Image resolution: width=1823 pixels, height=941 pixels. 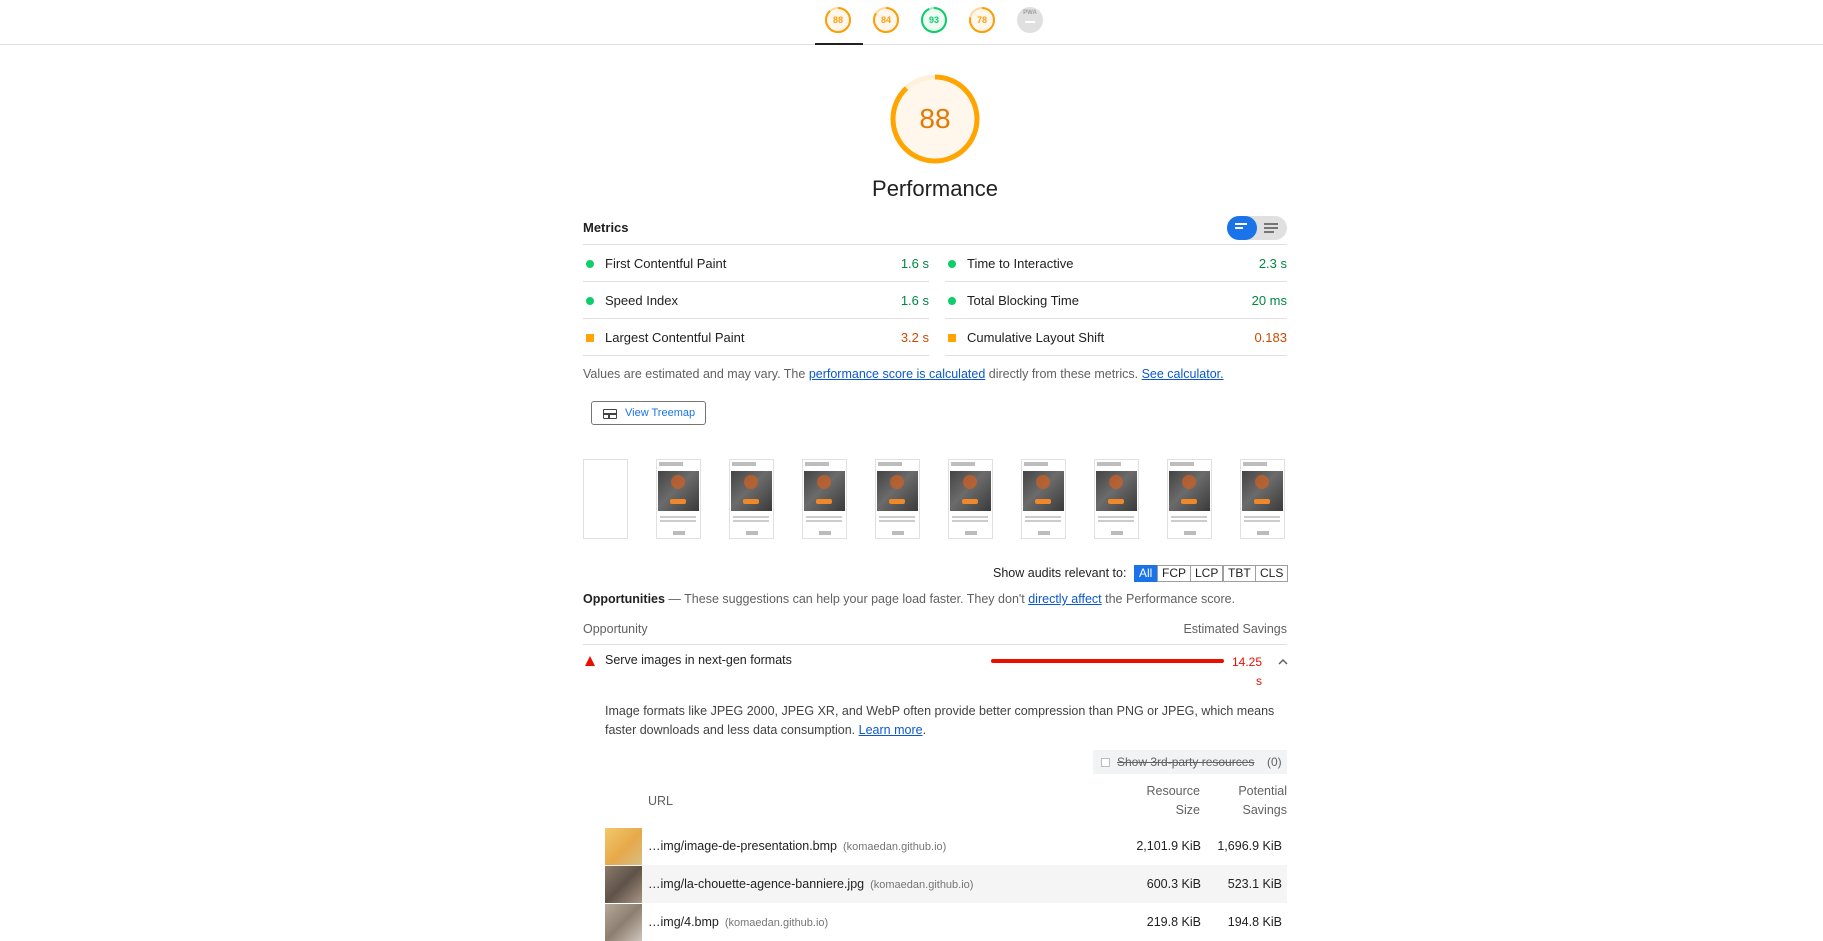 What do you see at coordinates (935, 188) in the screenshot?
I see `category-title: Performance` at bounding box center [935, 188].